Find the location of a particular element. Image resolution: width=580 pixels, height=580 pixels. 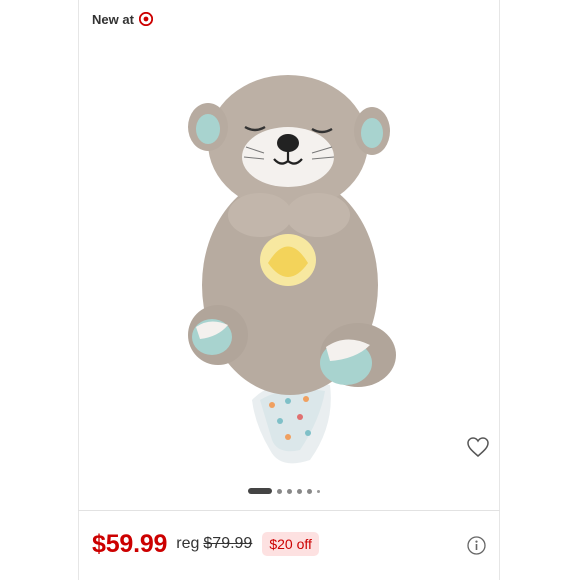

divider is located at coordinates (289, 510).